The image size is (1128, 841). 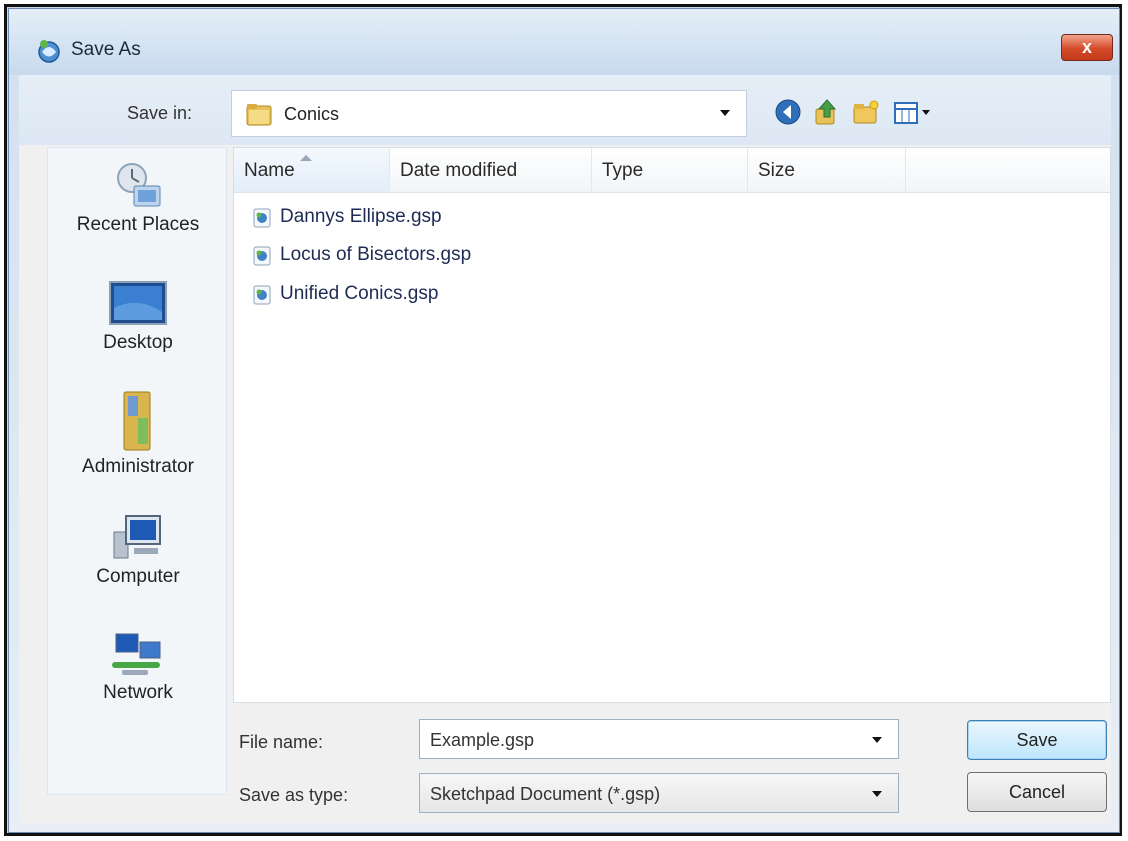 I want to click on up-folder-icon, so click(x=826, y=112).